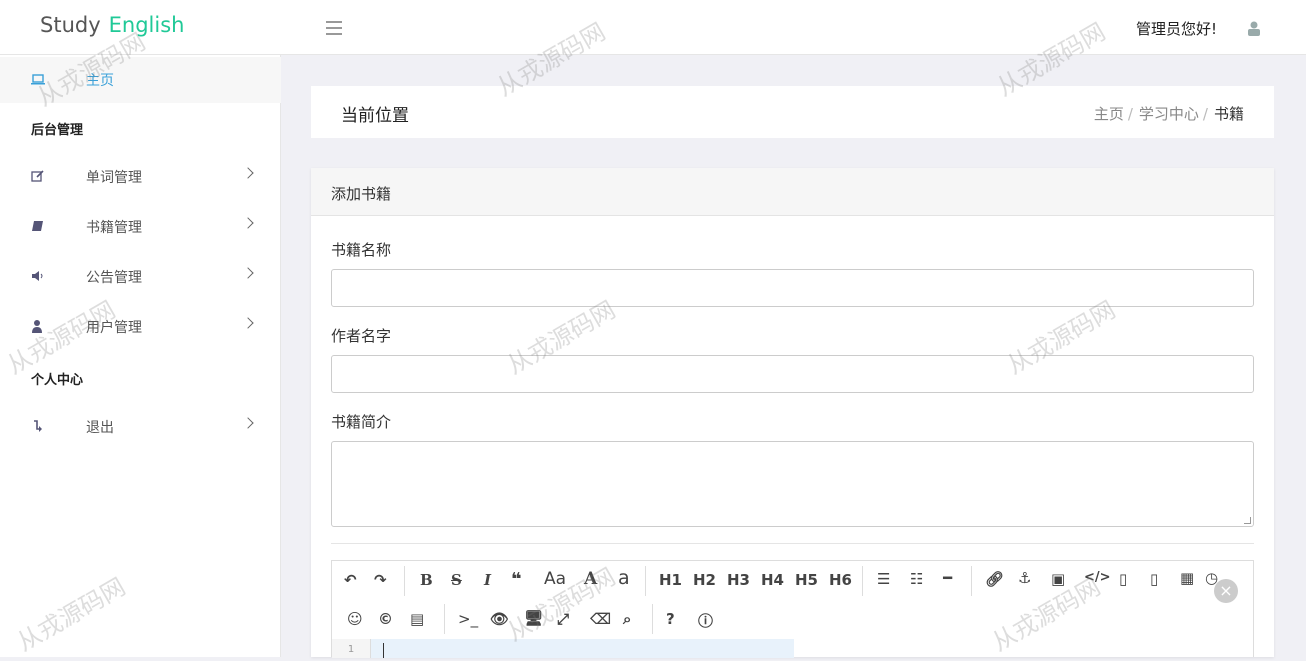  I want to click on bold-button: B, so click(426, 580).